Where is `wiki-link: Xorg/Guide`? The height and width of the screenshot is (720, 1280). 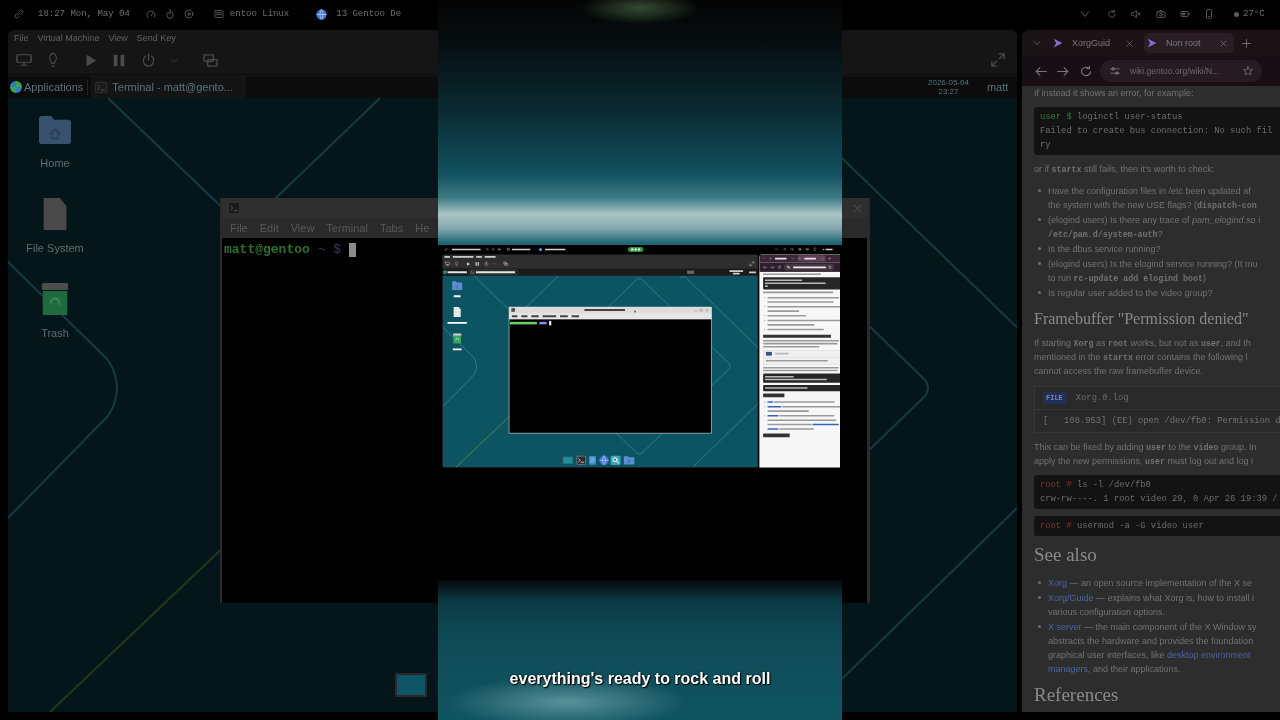
wiki-link: Xorg/Guide is located at coordinates (1071, 598).